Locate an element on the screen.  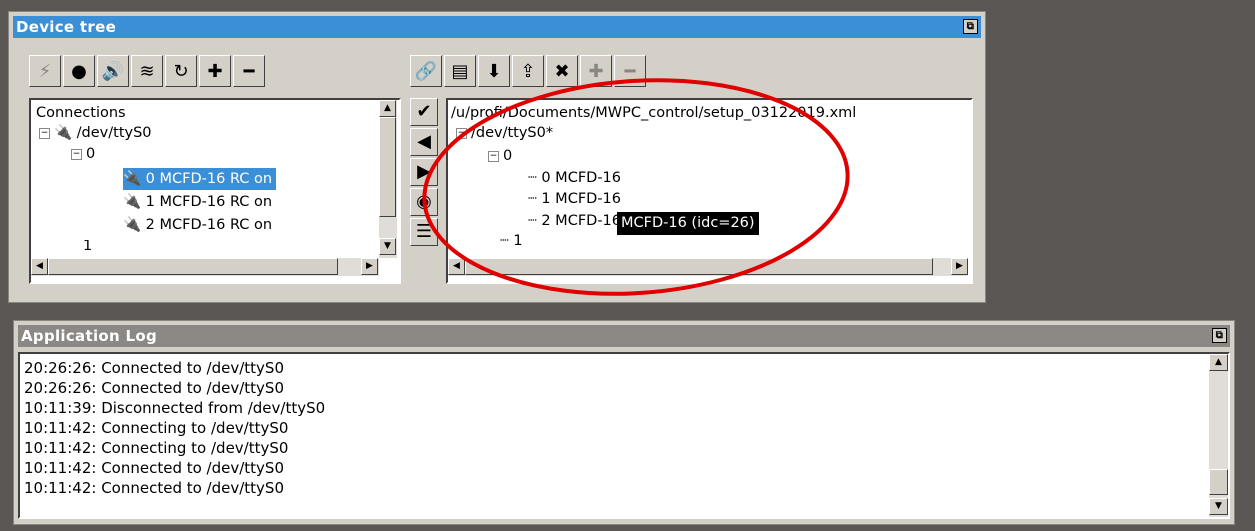
application-log-title: Application Log is located at coordinates (89, 336).